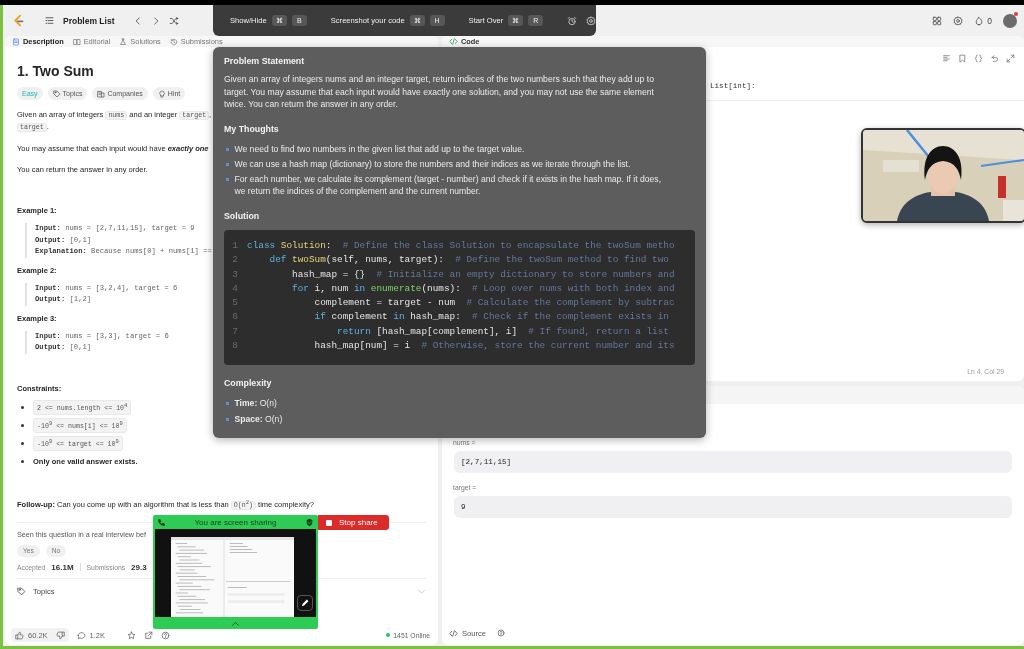  I want to click on menu-icon, so click(49, 20).